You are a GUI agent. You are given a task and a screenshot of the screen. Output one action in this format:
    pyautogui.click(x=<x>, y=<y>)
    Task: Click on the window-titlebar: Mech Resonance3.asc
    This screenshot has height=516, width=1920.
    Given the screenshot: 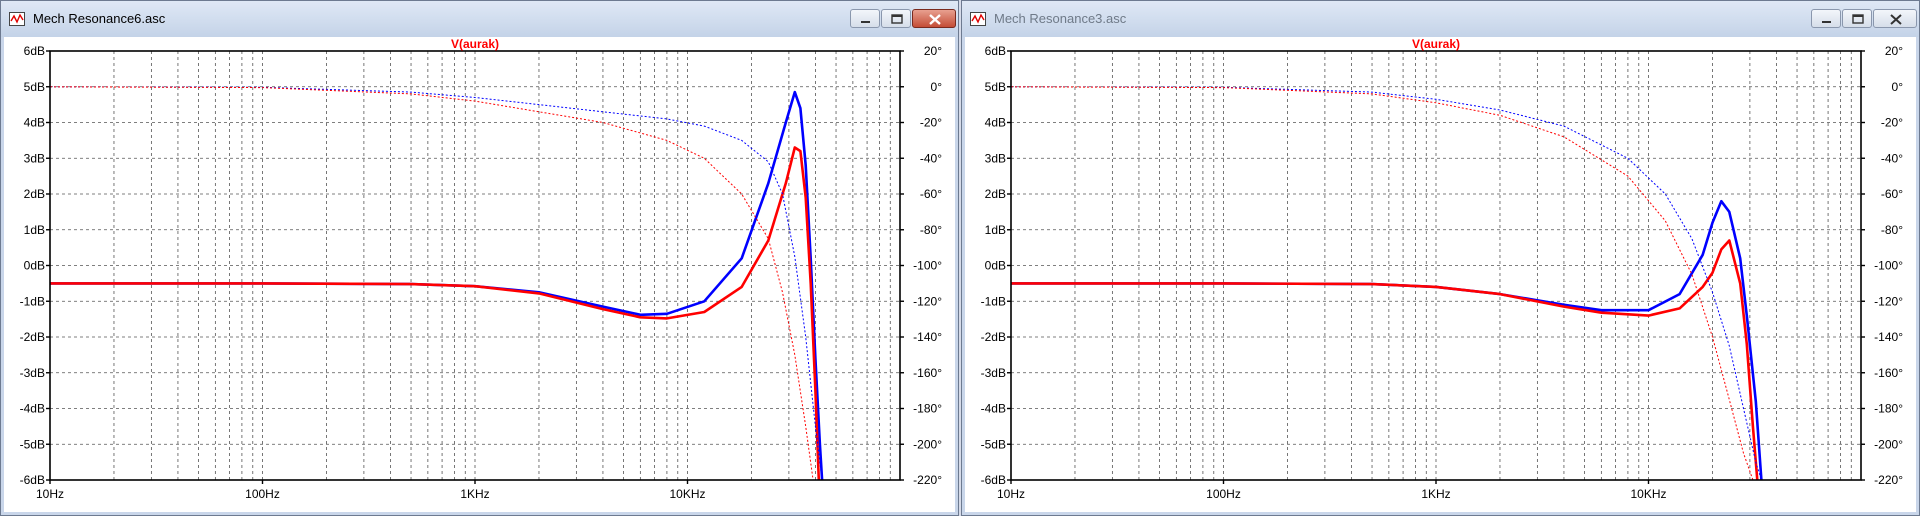 What is the action you would take?
    pyautogui.click(x=1440, y=19)
    